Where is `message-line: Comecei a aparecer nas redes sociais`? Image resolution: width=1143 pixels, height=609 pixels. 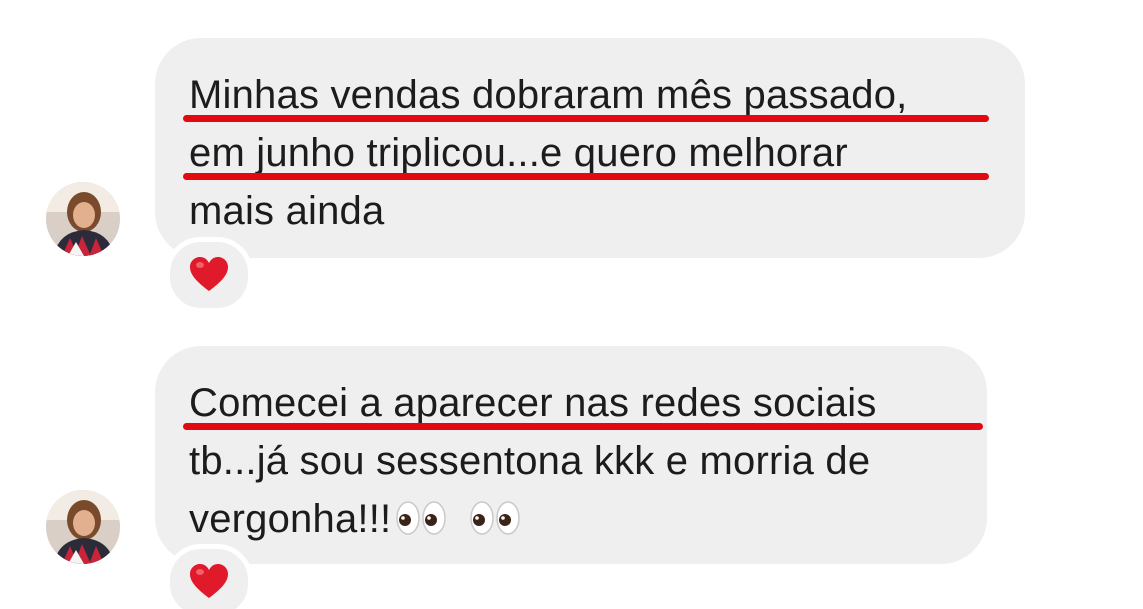
message-line: Comecei a aparecer nas redes sociais is located at coordinates (583, 403).